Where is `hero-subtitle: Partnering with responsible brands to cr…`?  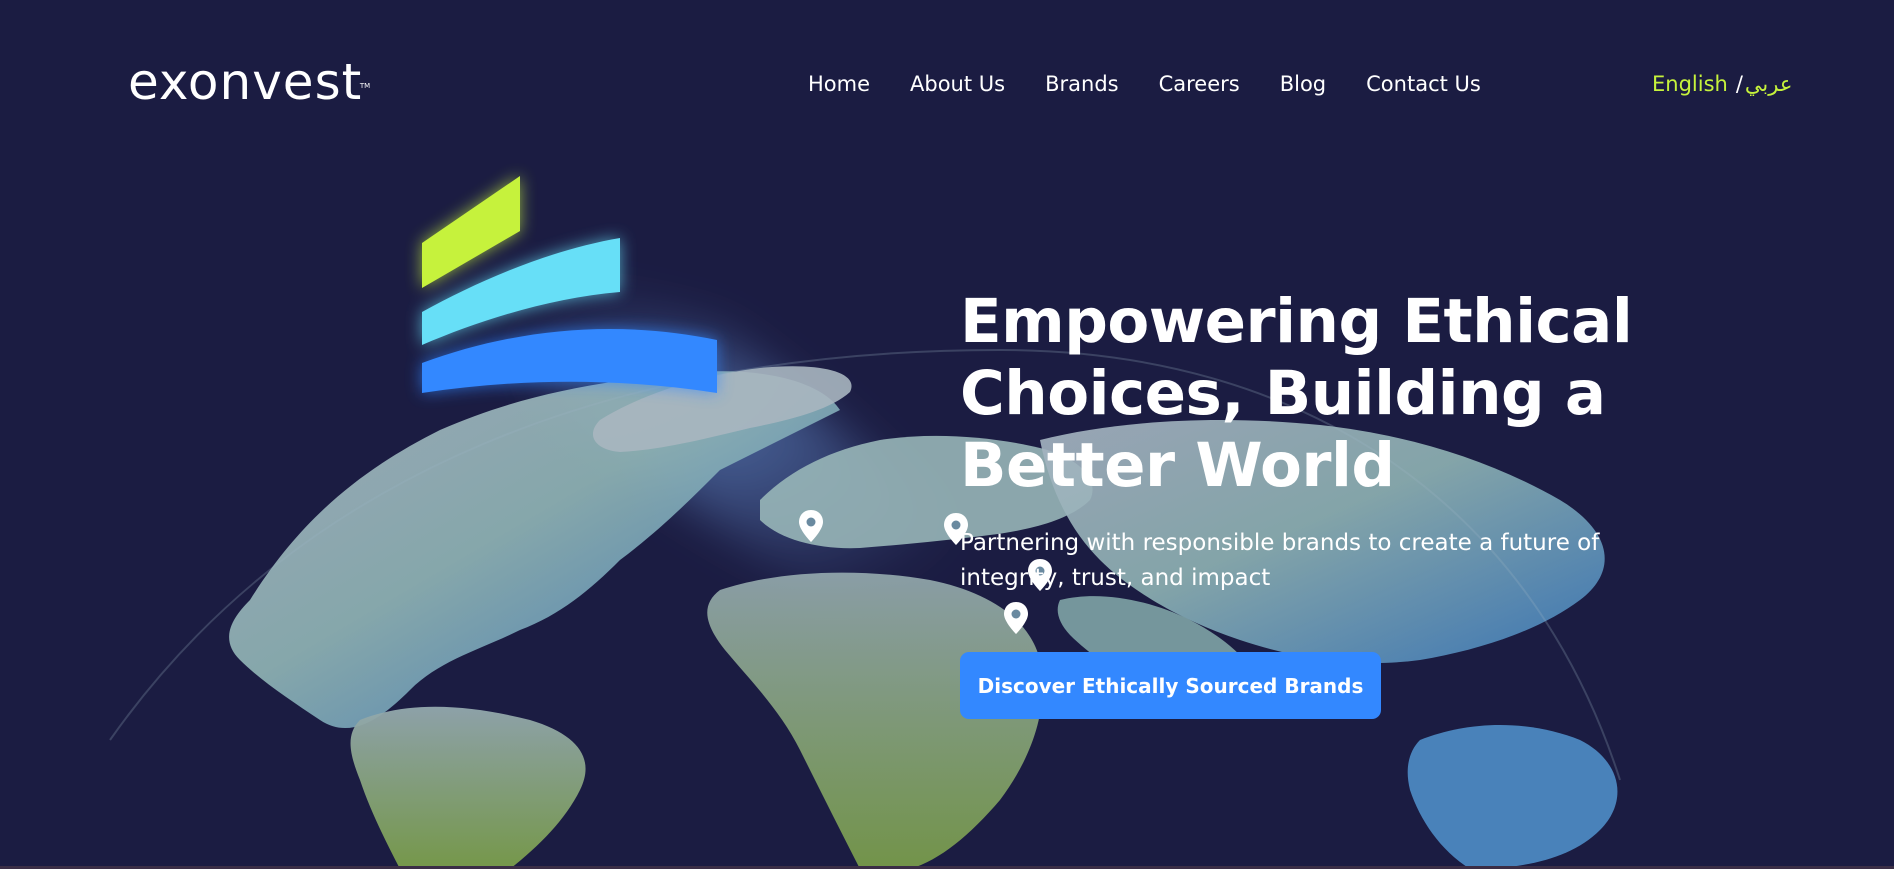
hero-subtitle: Partnering with responsible brands to cr… is located at coordinates (1280, 560).